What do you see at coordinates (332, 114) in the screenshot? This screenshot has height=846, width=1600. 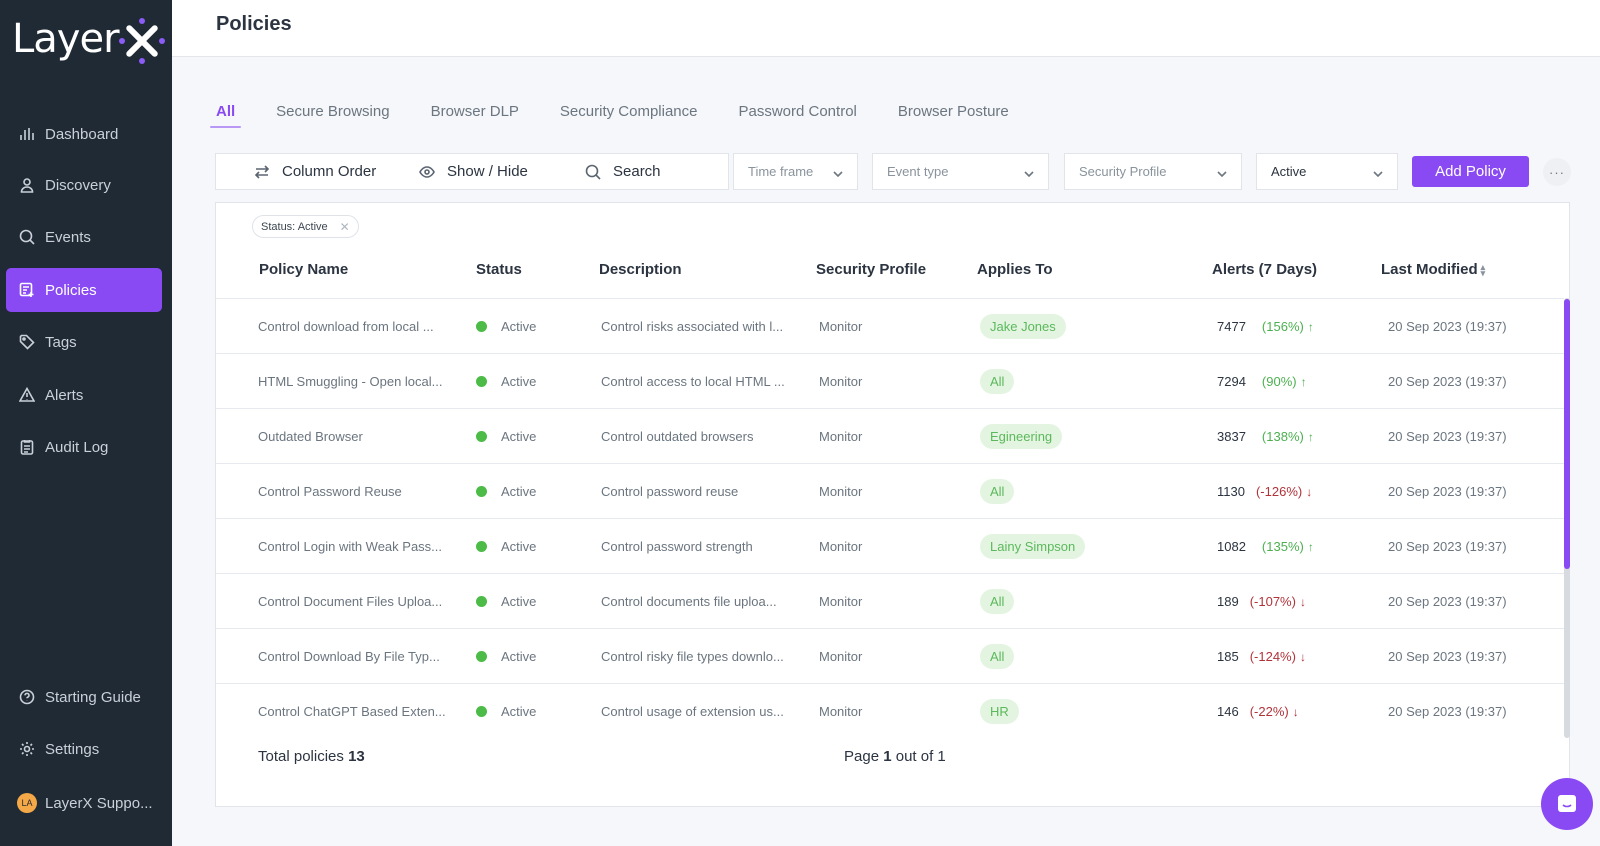 I see `tab-secure-browsing: Secure Browsing` at bounding box center [332, 114].